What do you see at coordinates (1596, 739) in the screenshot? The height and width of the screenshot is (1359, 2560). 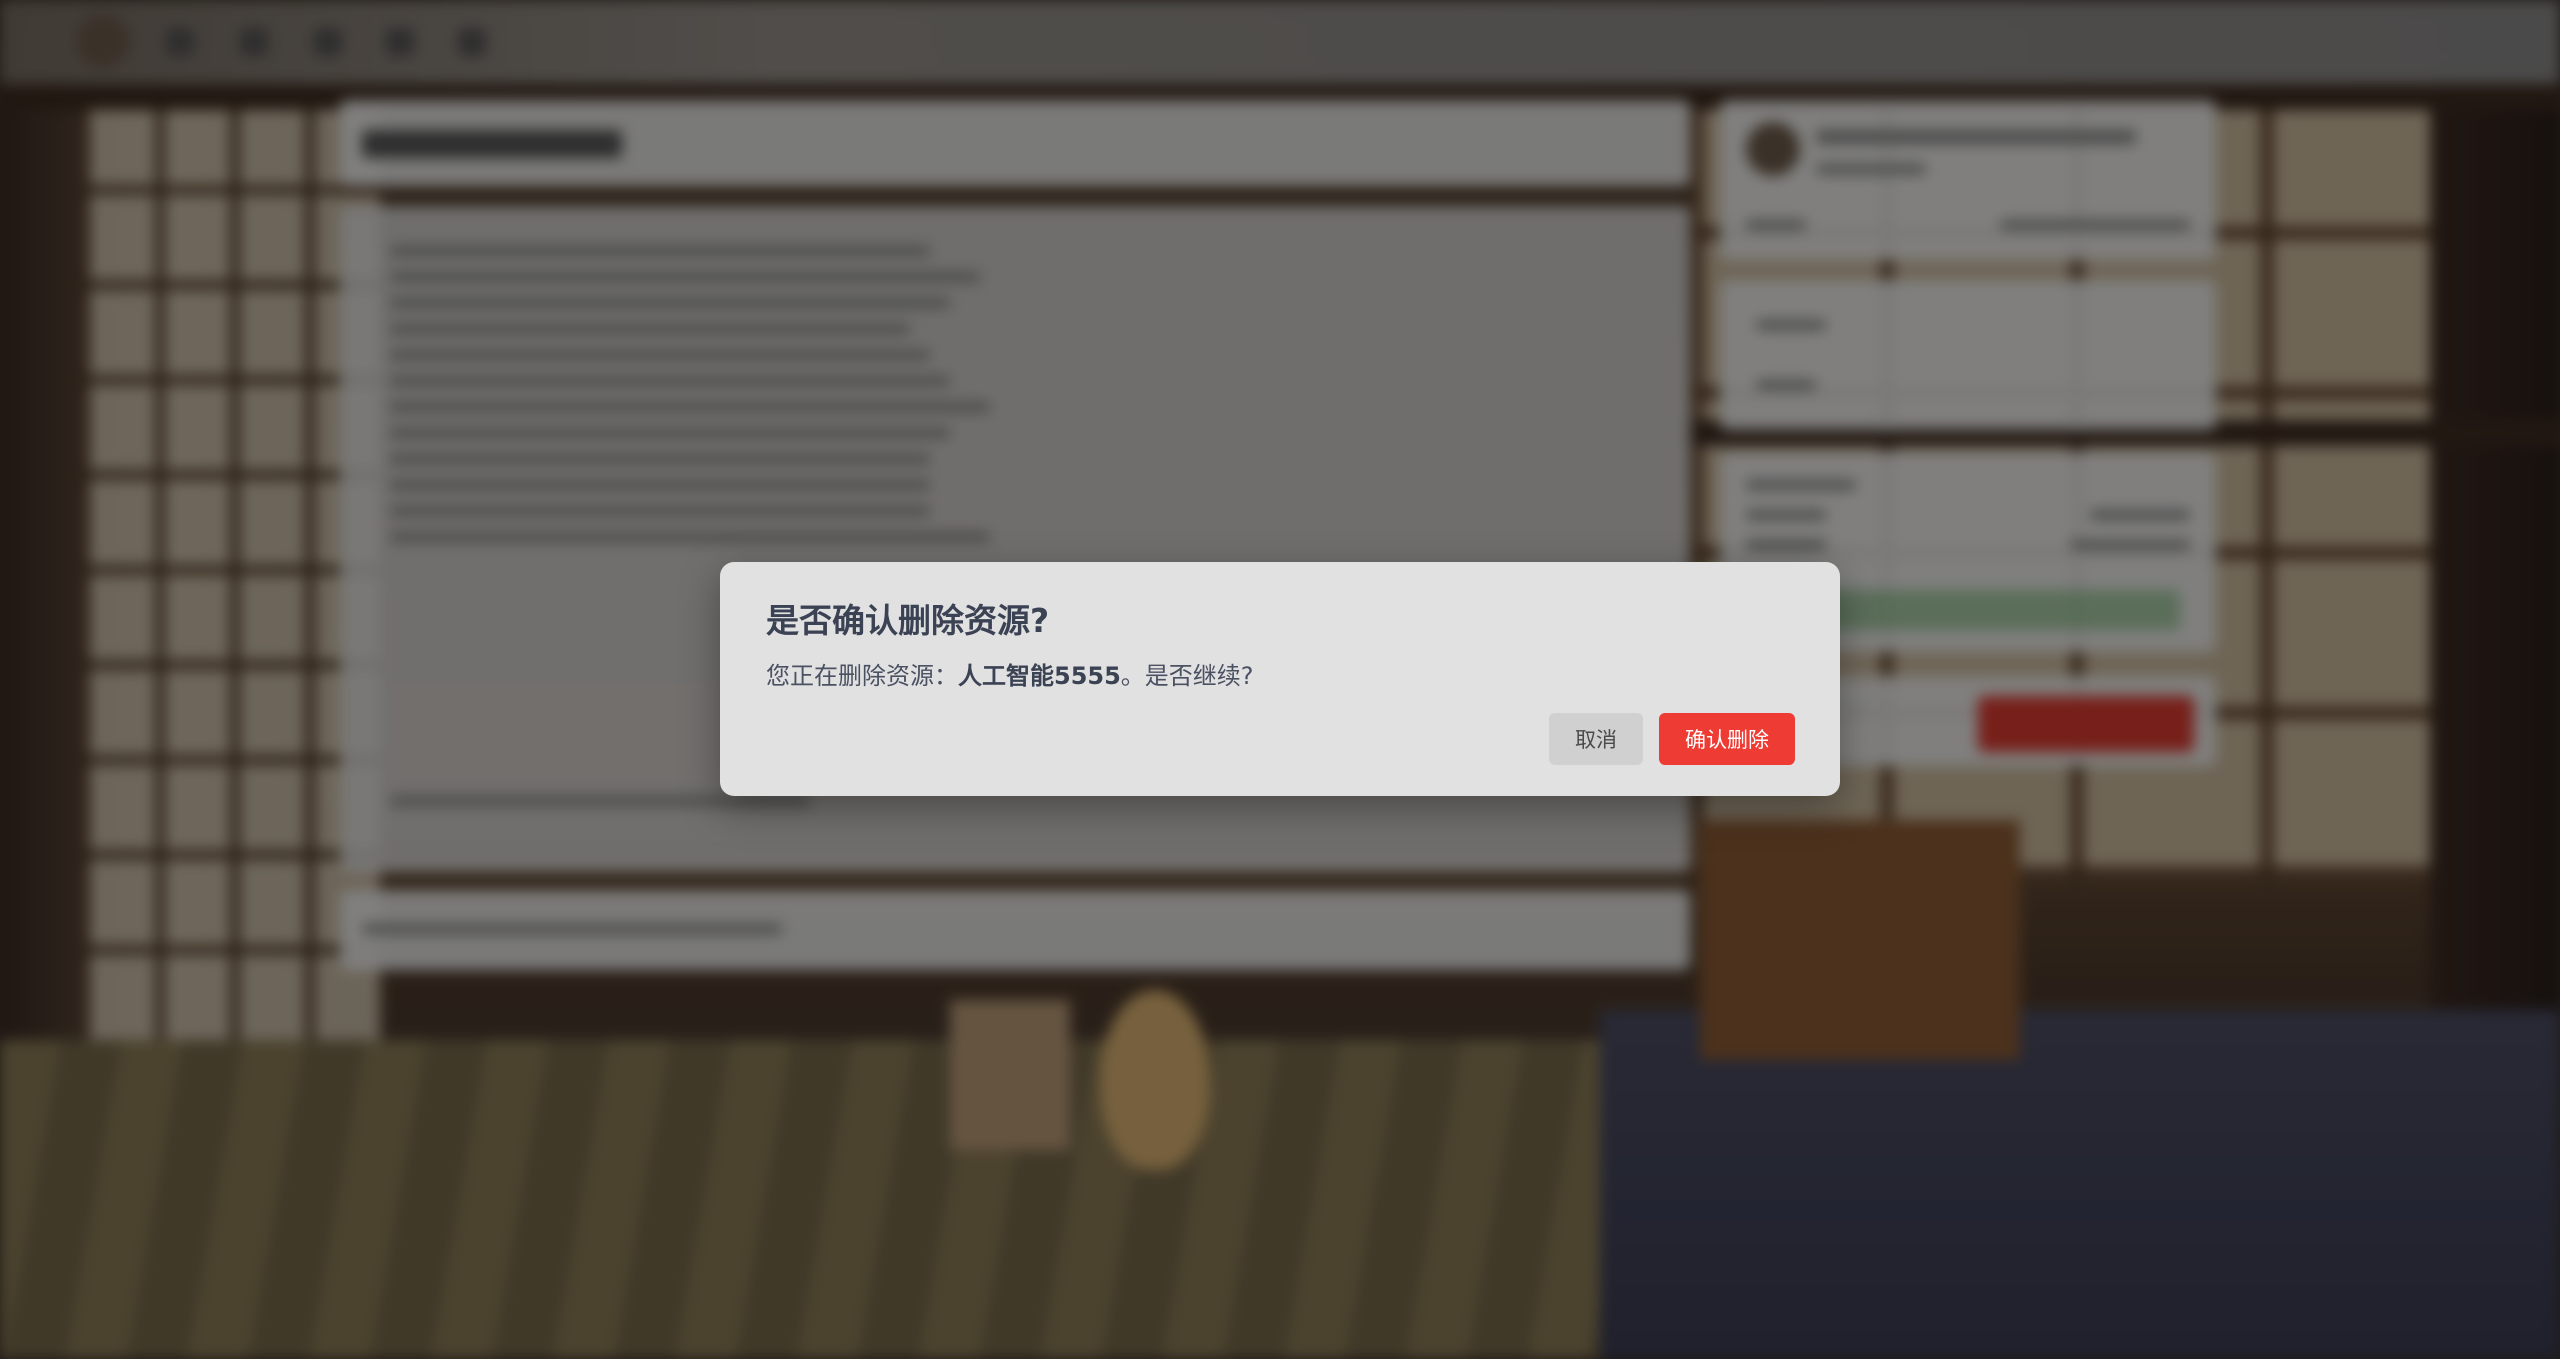 I see `cancel-button: 取消` at bounding box center [1596, 739].